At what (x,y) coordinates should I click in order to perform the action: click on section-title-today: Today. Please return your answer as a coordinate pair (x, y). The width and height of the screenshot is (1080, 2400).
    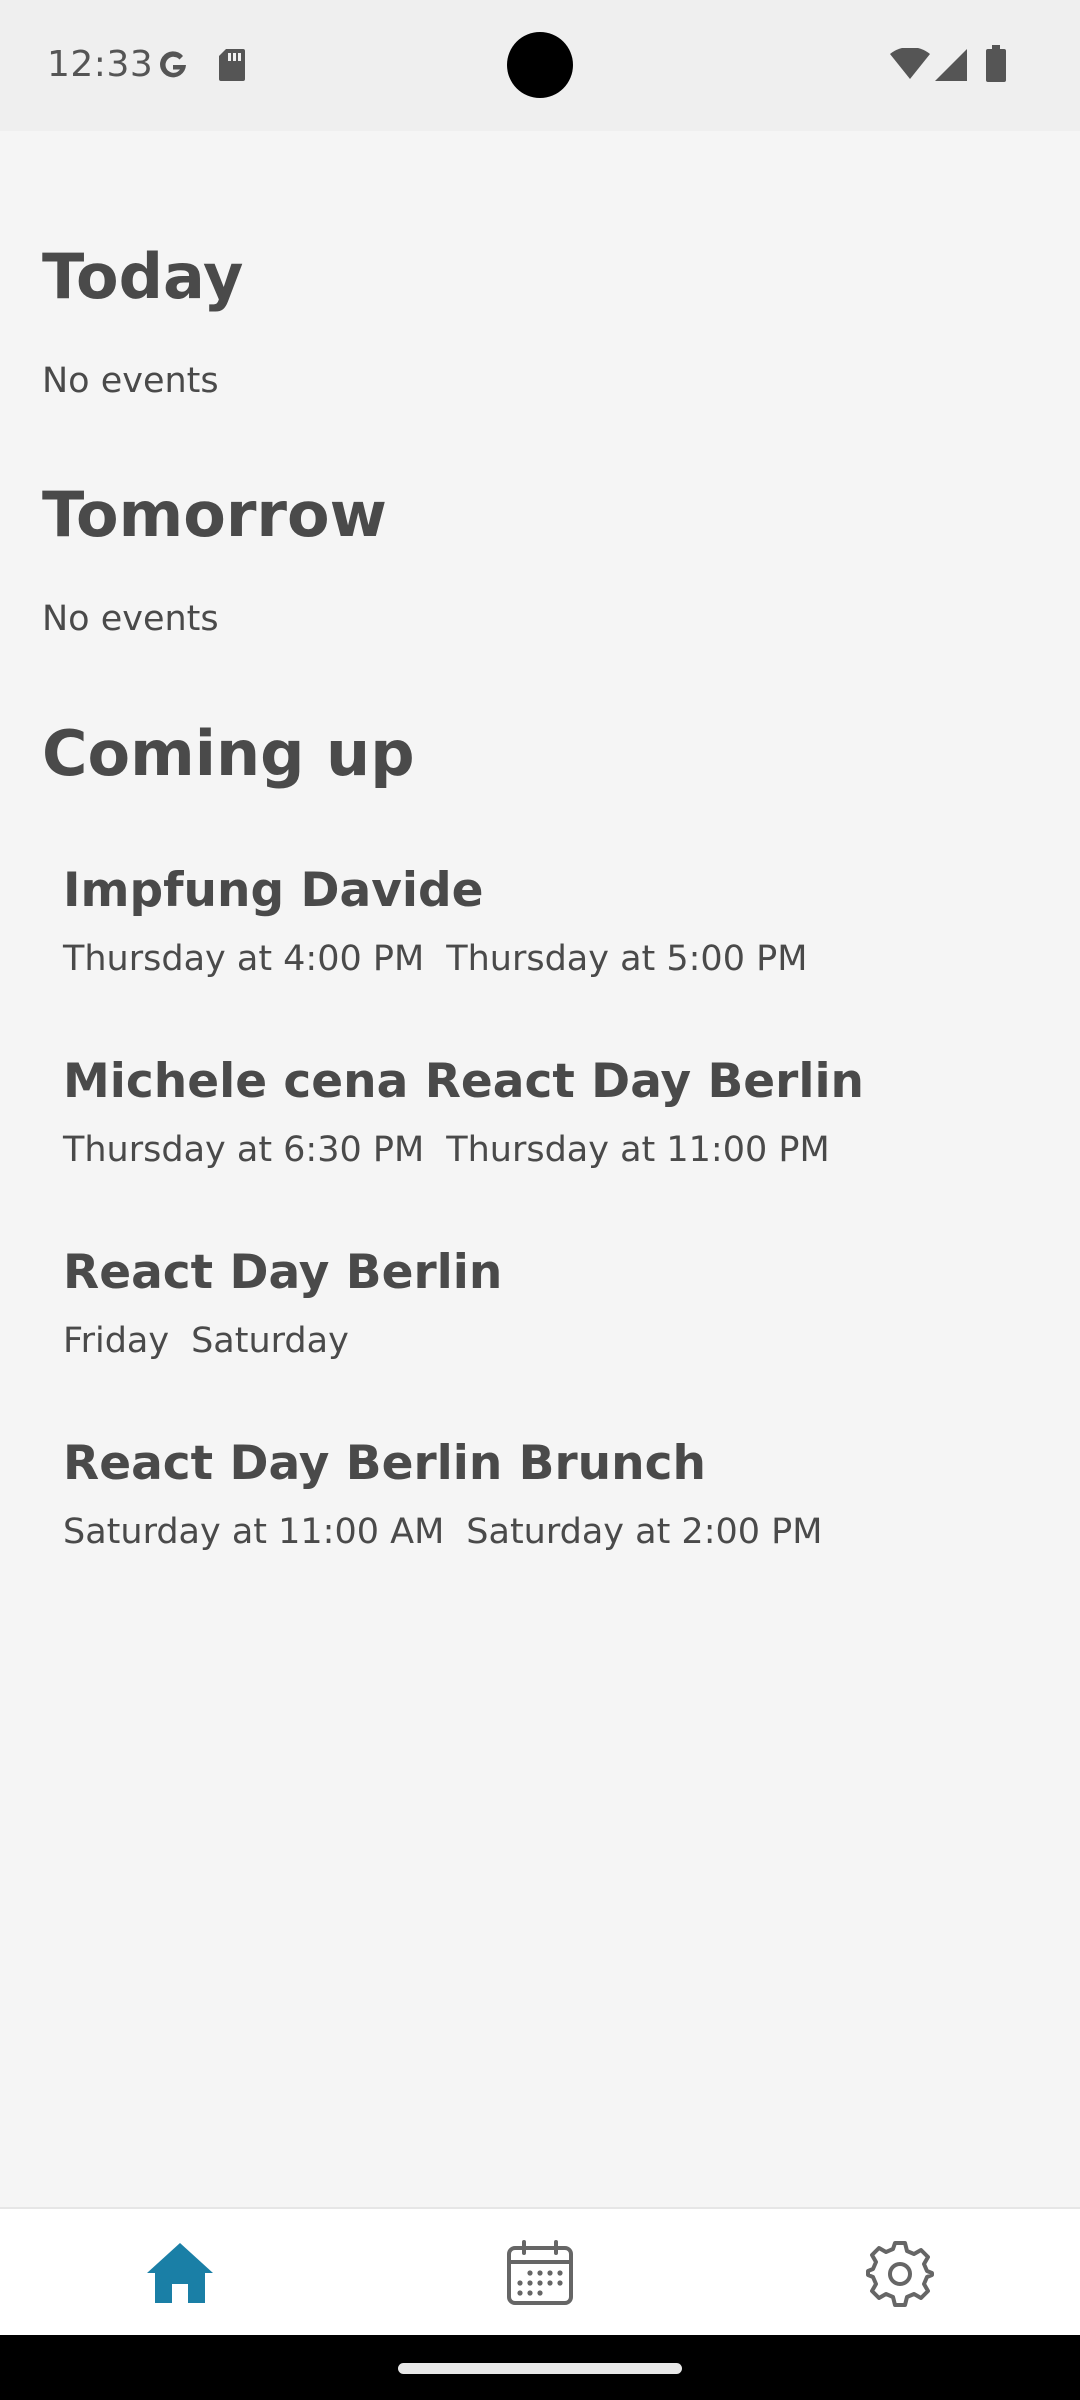
    Looking at the image, I should click on (143, 276).